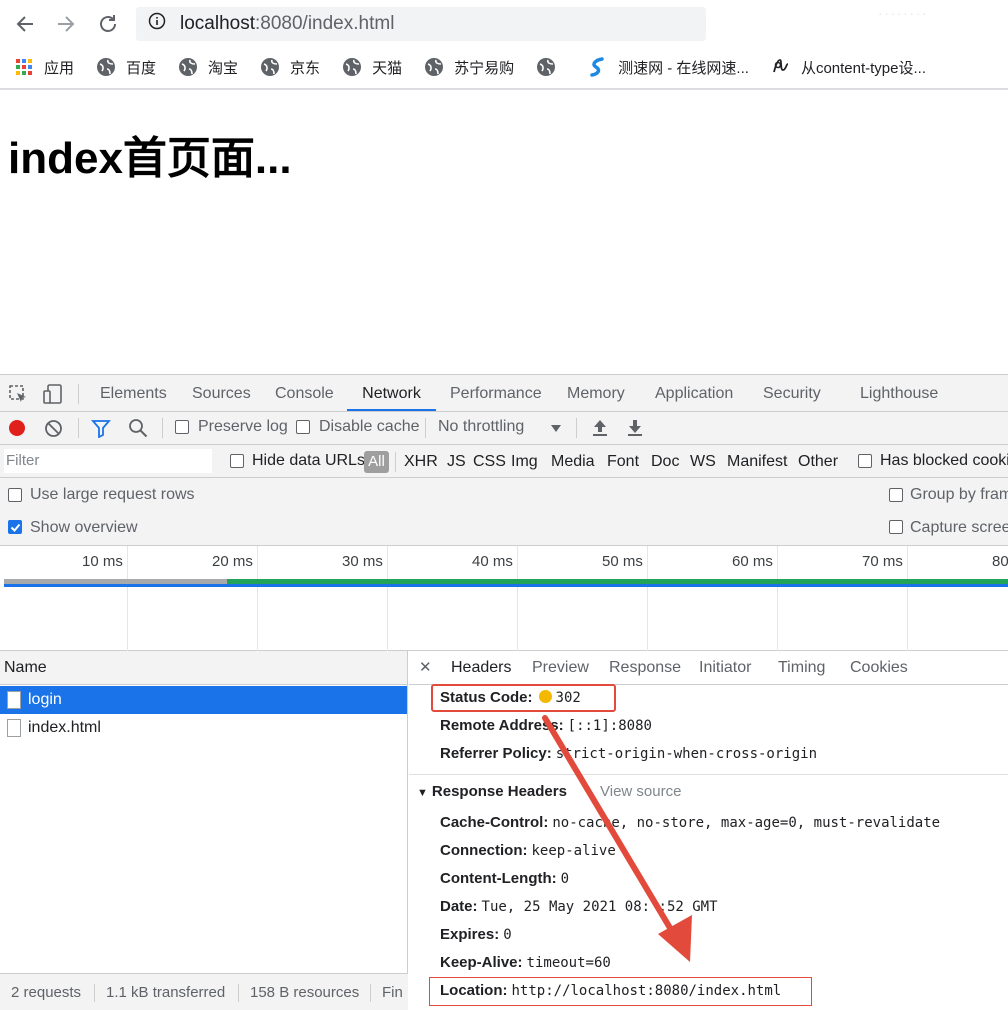  I want to click on type-filter-js: JS, so click(456, 462).